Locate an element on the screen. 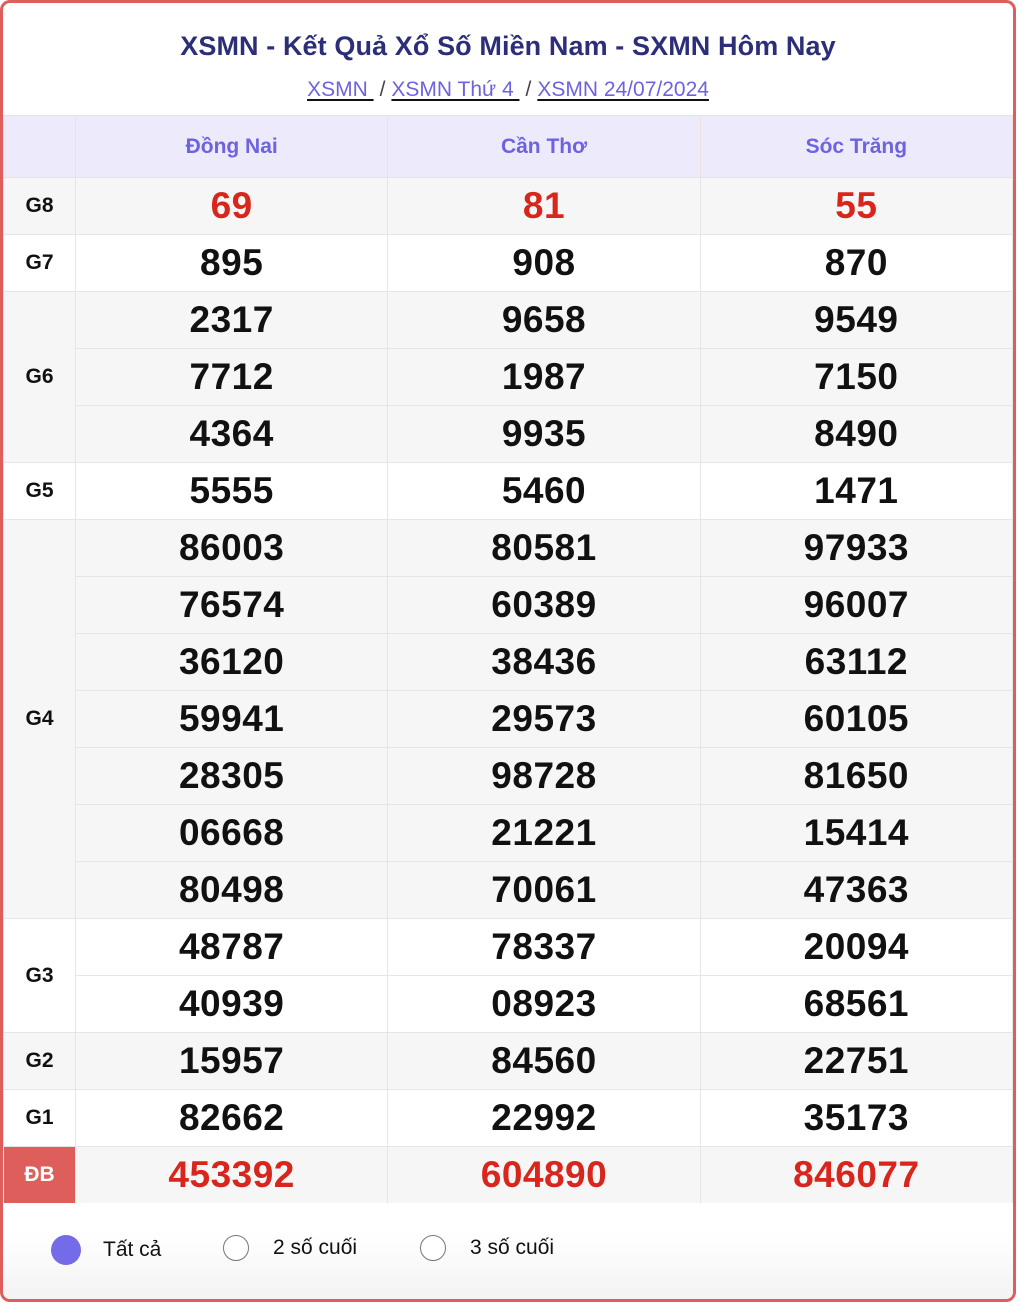 This screenshot has height=1304, width=1018. prize-row-g1: G1 82662 22992 35173 is located at coordinates (508, 1118).